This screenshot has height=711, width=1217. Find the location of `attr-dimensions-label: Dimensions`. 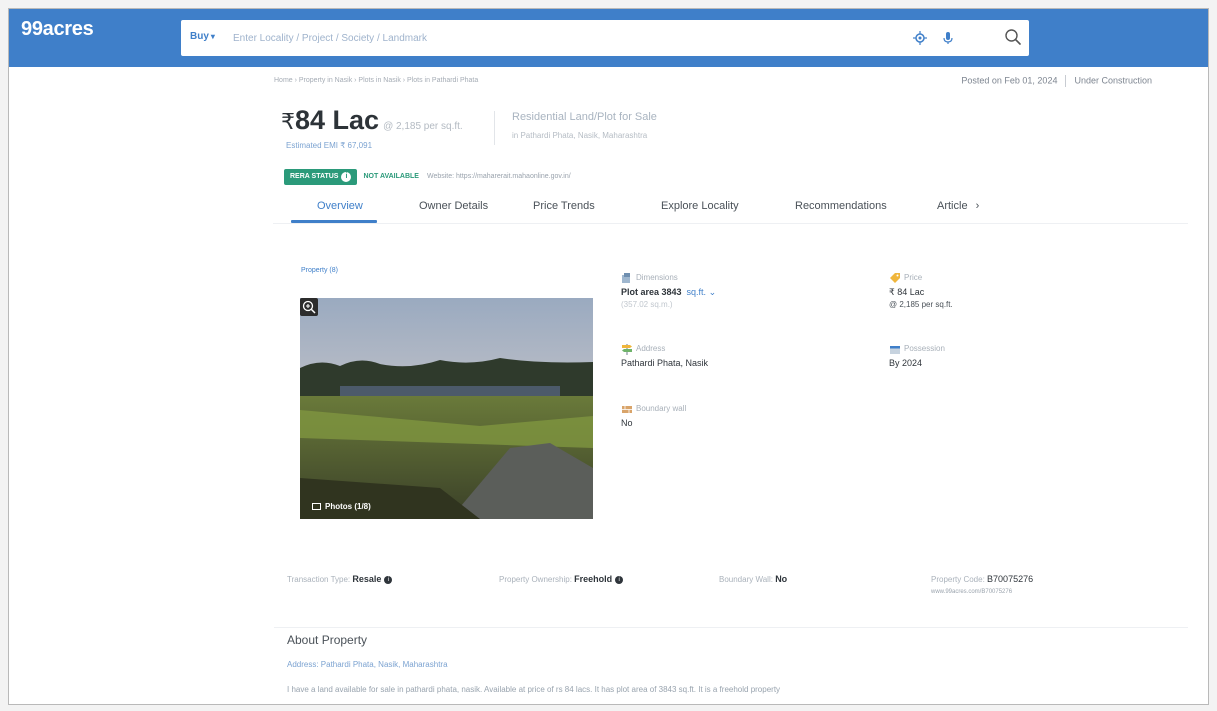

attr-dimensions-label: Dimensions is located at coordinates (657, 277).